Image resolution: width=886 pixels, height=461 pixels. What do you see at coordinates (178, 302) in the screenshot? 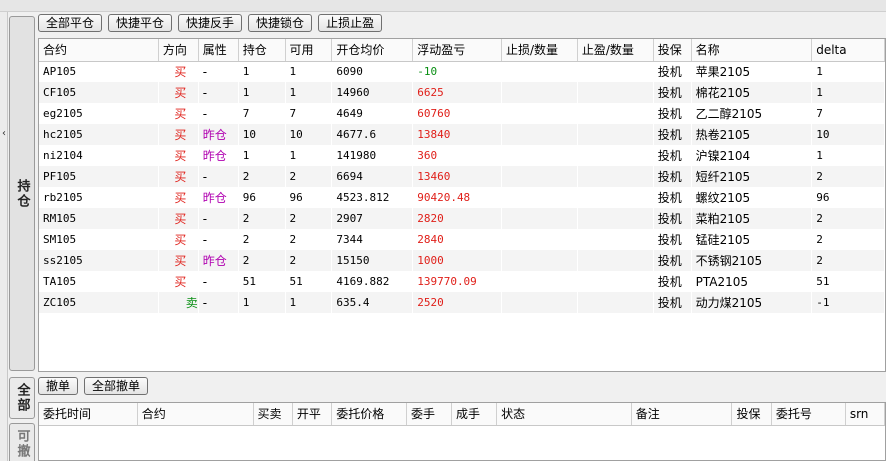
I see `direction-cell: 卖` at bounding box center [178, 302].